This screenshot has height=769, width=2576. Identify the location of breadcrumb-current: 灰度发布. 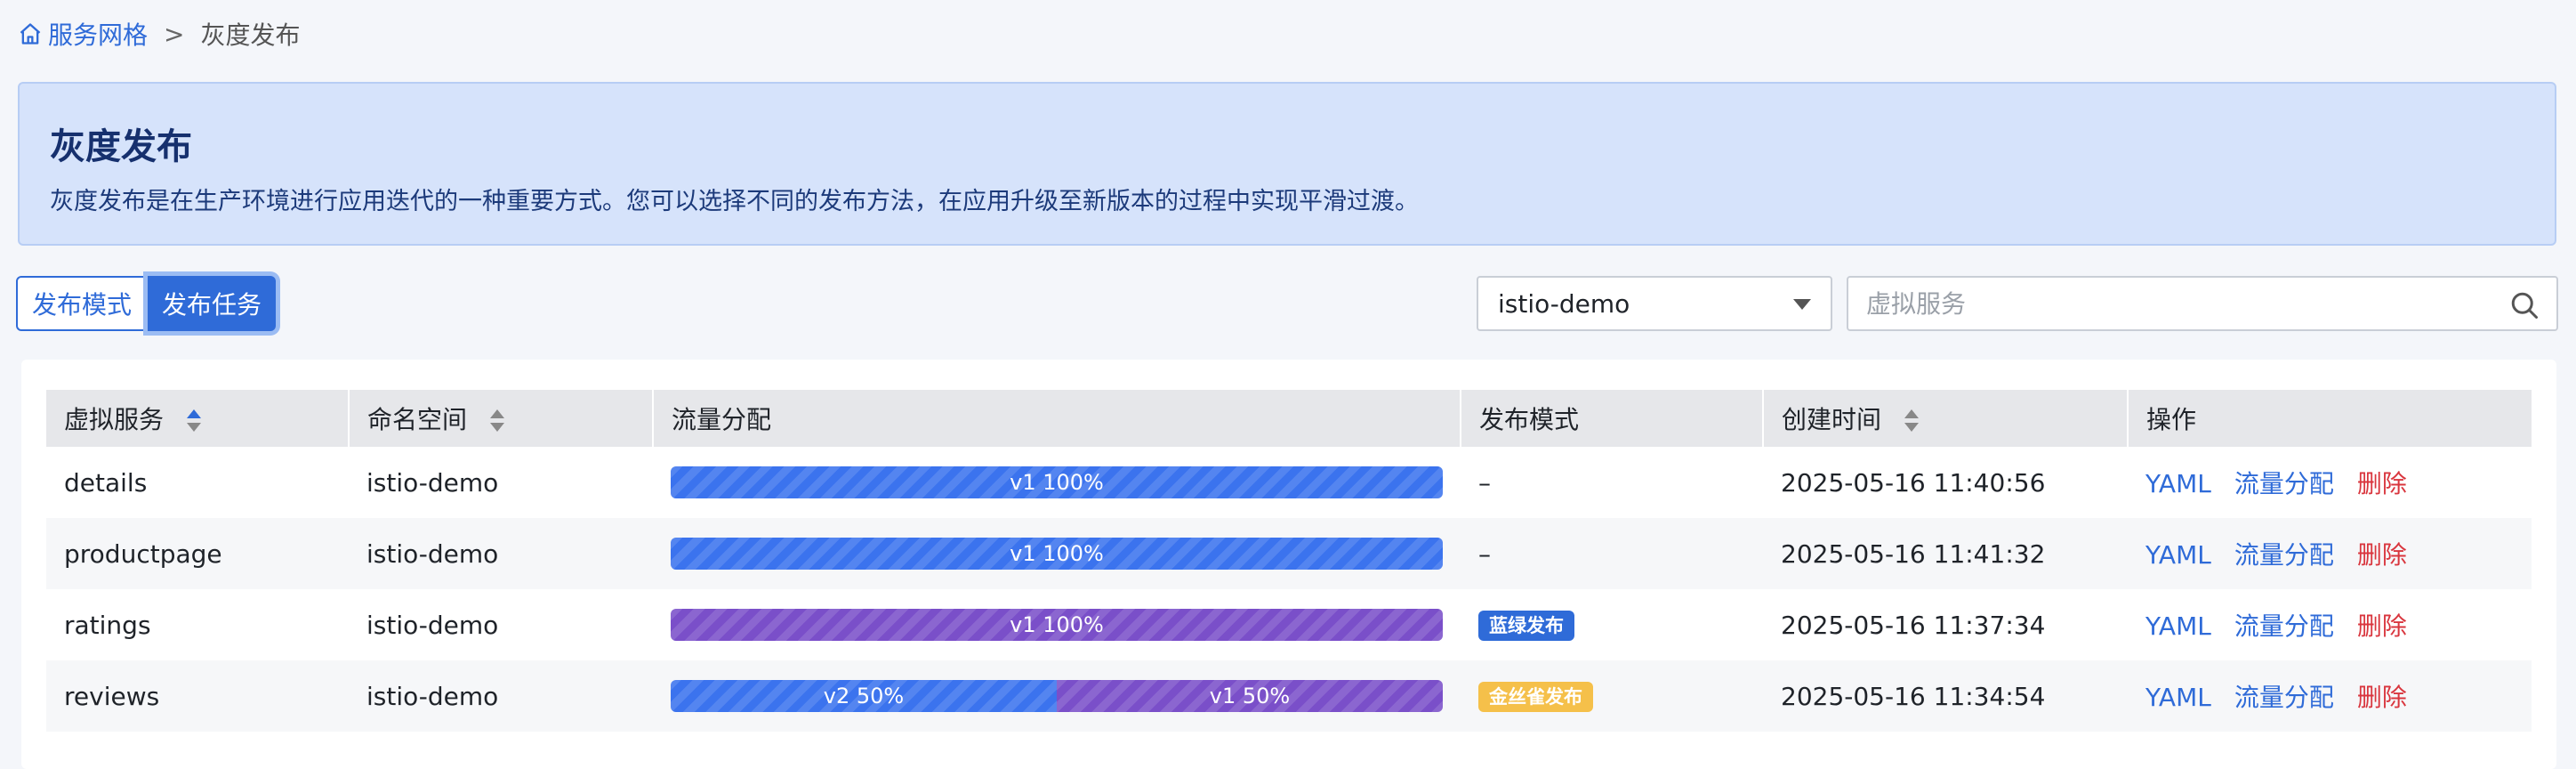
(250, 35).